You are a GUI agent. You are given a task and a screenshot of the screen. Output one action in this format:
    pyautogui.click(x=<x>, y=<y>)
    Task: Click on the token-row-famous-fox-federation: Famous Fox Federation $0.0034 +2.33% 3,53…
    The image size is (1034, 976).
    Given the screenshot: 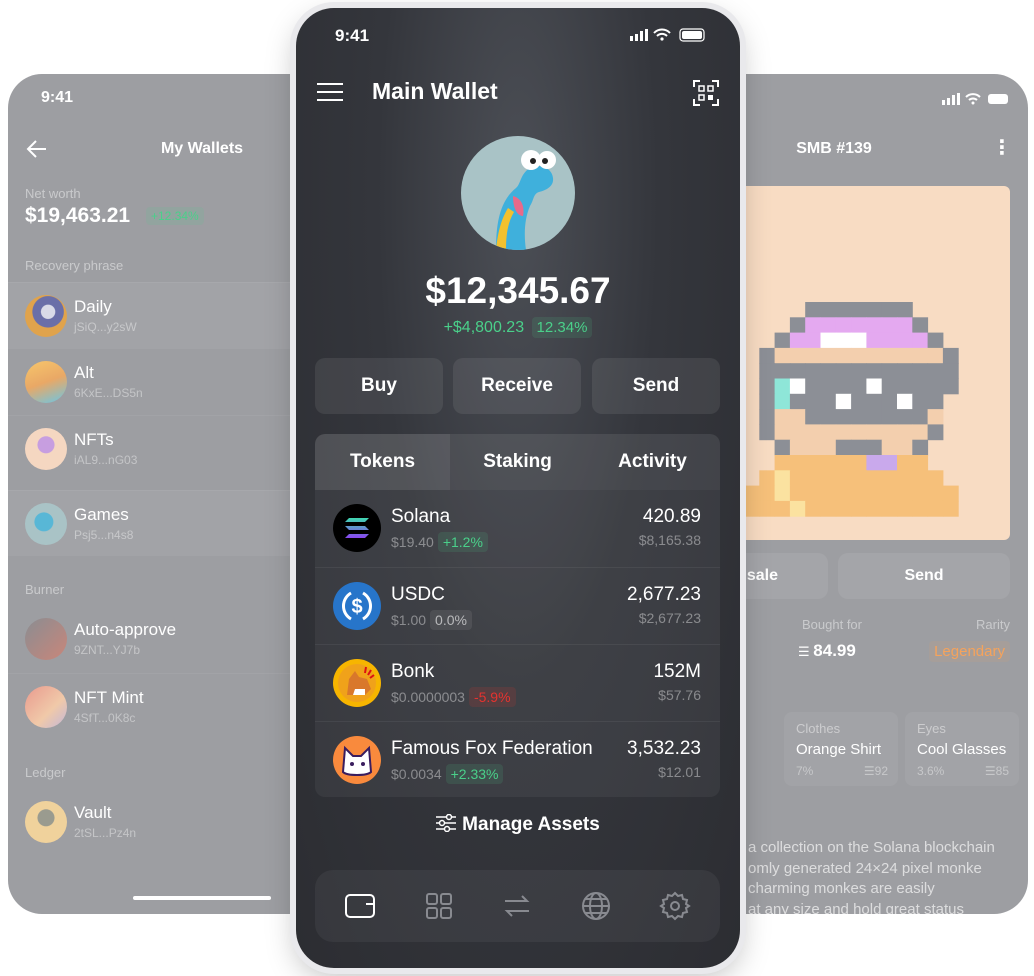 What is the action you would take?
    pyautogui.click(x=517, y=759)
    